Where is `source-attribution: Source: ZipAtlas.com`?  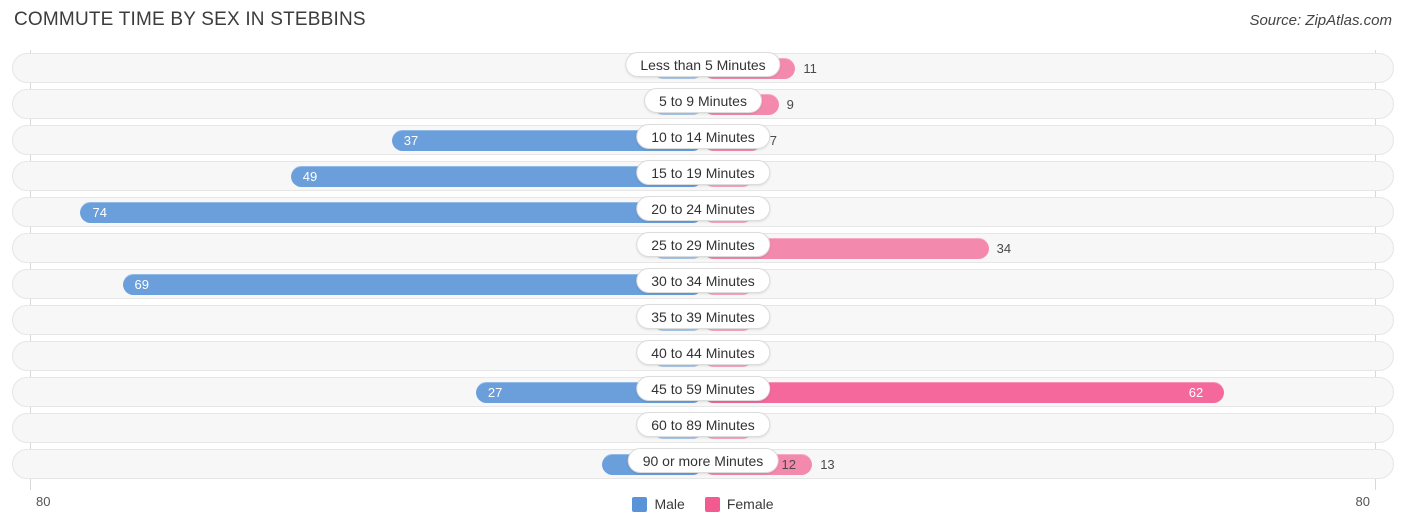 source-attribution: Source: ZipAtlas.com is located at coordinates (1320, 20).